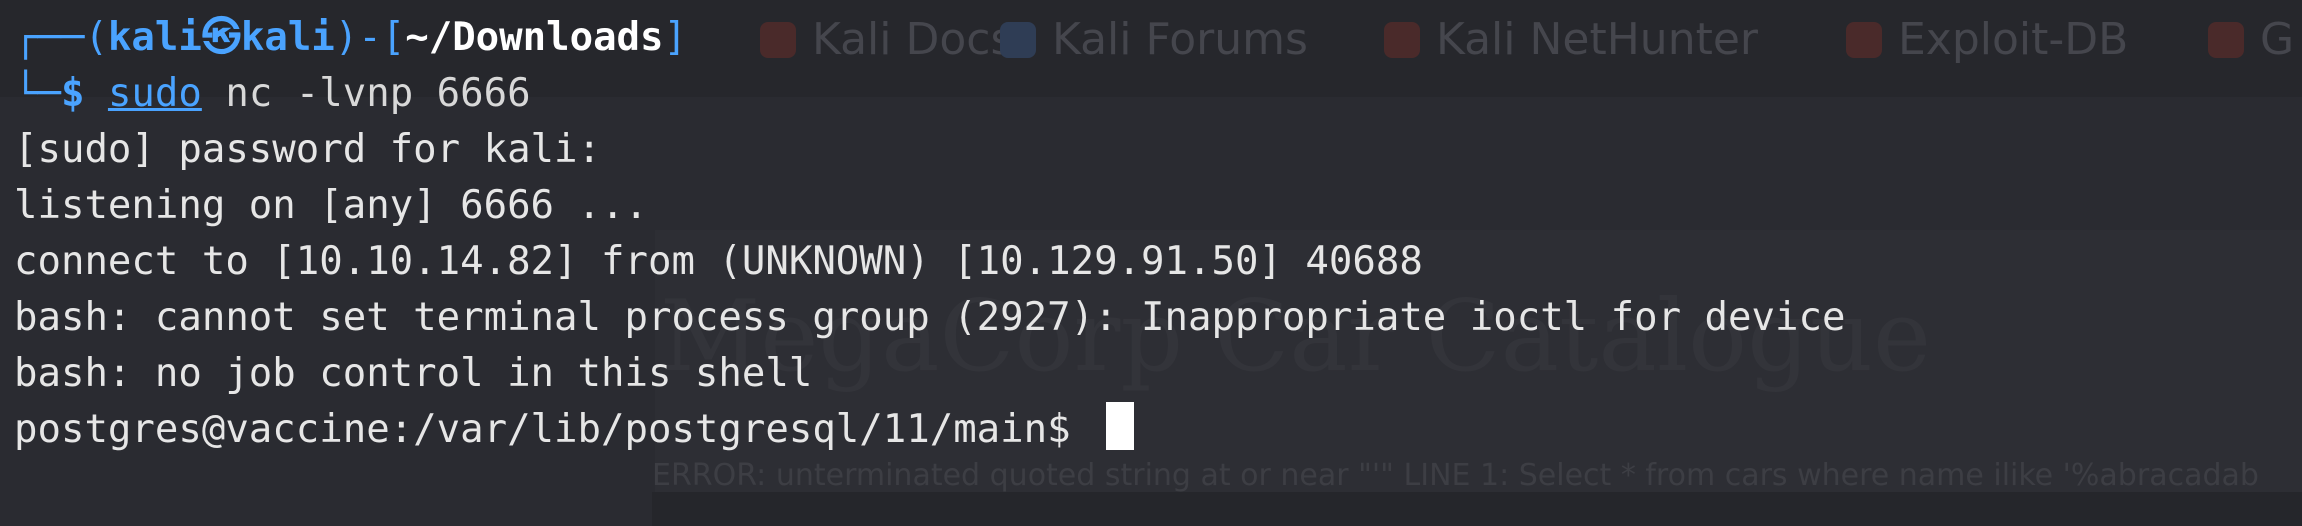 Image resolution: width=2302 pixels, height=526 pixels. I want to click on command-args: nc -lvnp 6666, so click(366, 93).